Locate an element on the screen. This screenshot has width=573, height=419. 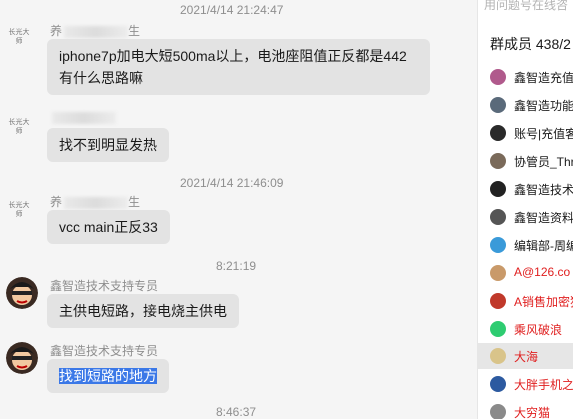
sender-name is located at coordinates (83, 117).